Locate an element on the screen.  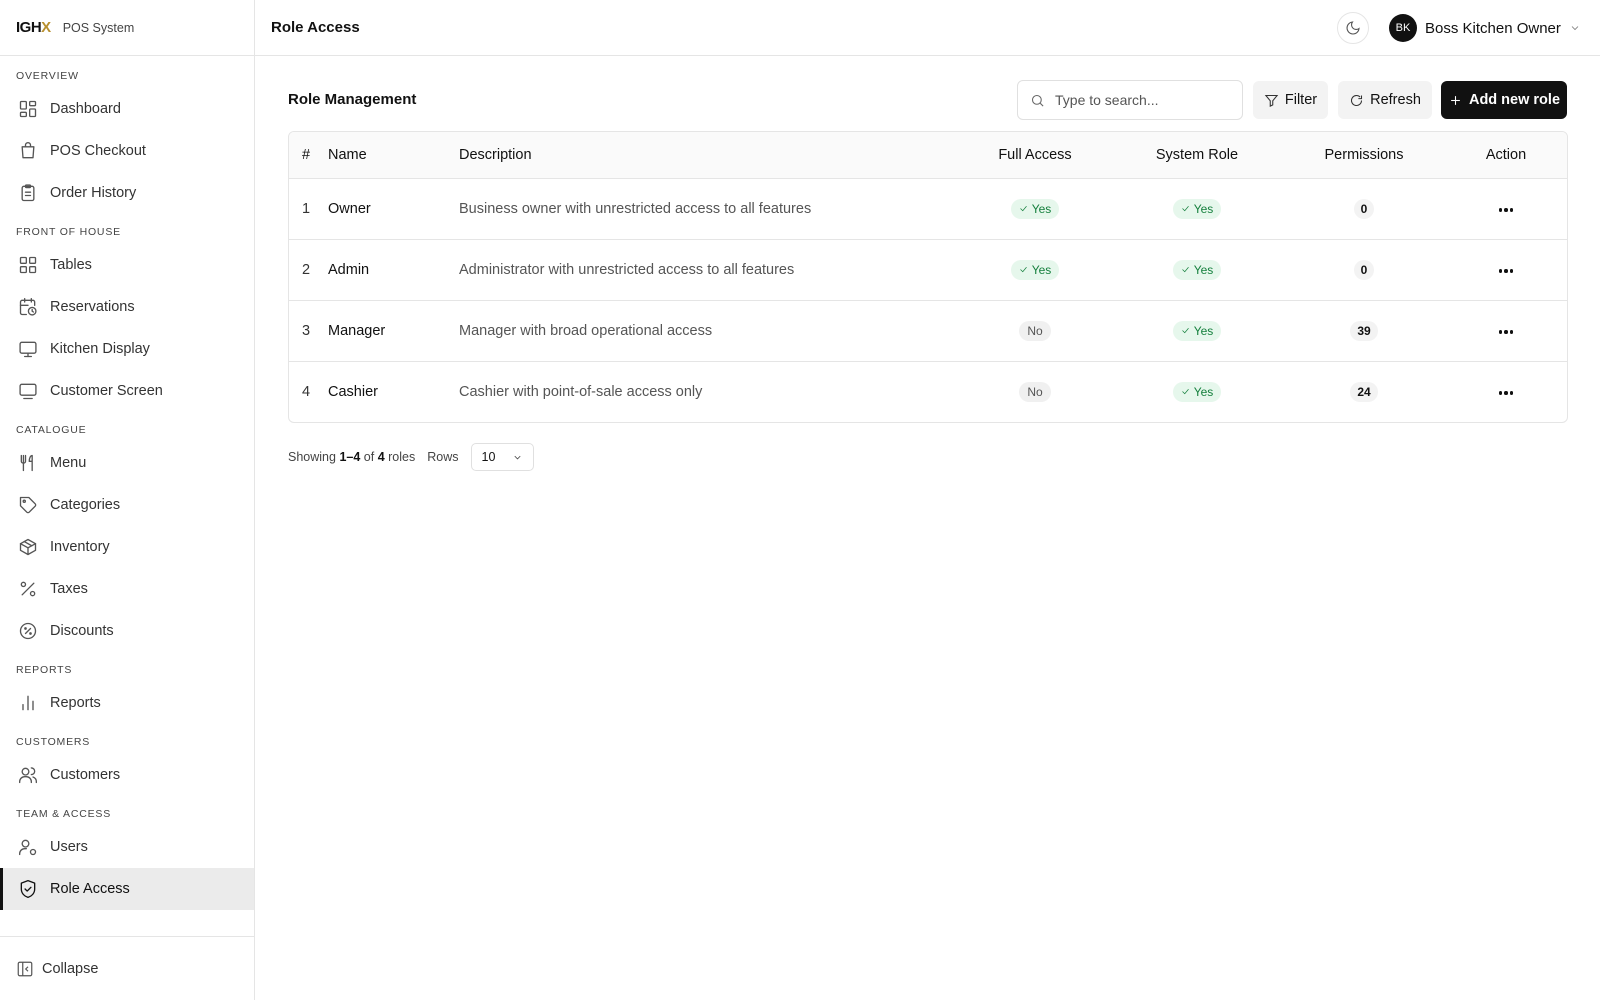
user-name: Boss Kitchen Owner is located at coordinates (1493, 28).